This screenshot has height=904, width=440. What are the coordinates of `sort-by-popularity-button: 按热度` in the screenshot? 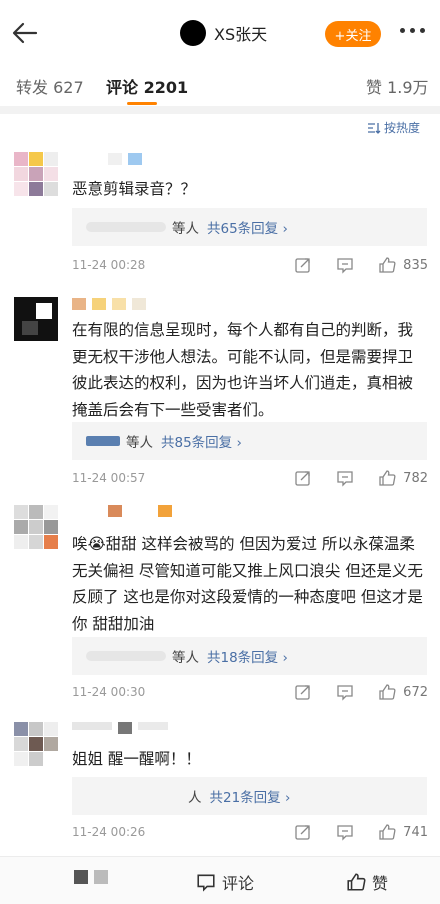 It's located at (393, 127).